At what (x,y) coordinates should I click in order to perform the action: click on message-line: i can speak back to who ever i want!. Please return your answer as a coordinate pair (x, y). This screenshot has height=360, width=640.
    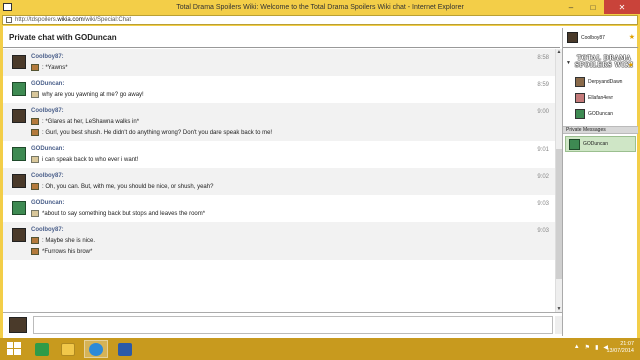
    Looking at the image, I should click on (289, 159).